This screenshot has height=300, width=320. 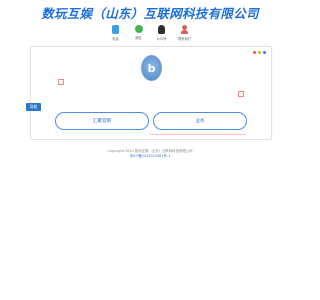 What do you see at coordinates (115, 29) in the screenshot?
I see `phone-icon` at bounding box center [115, 29].